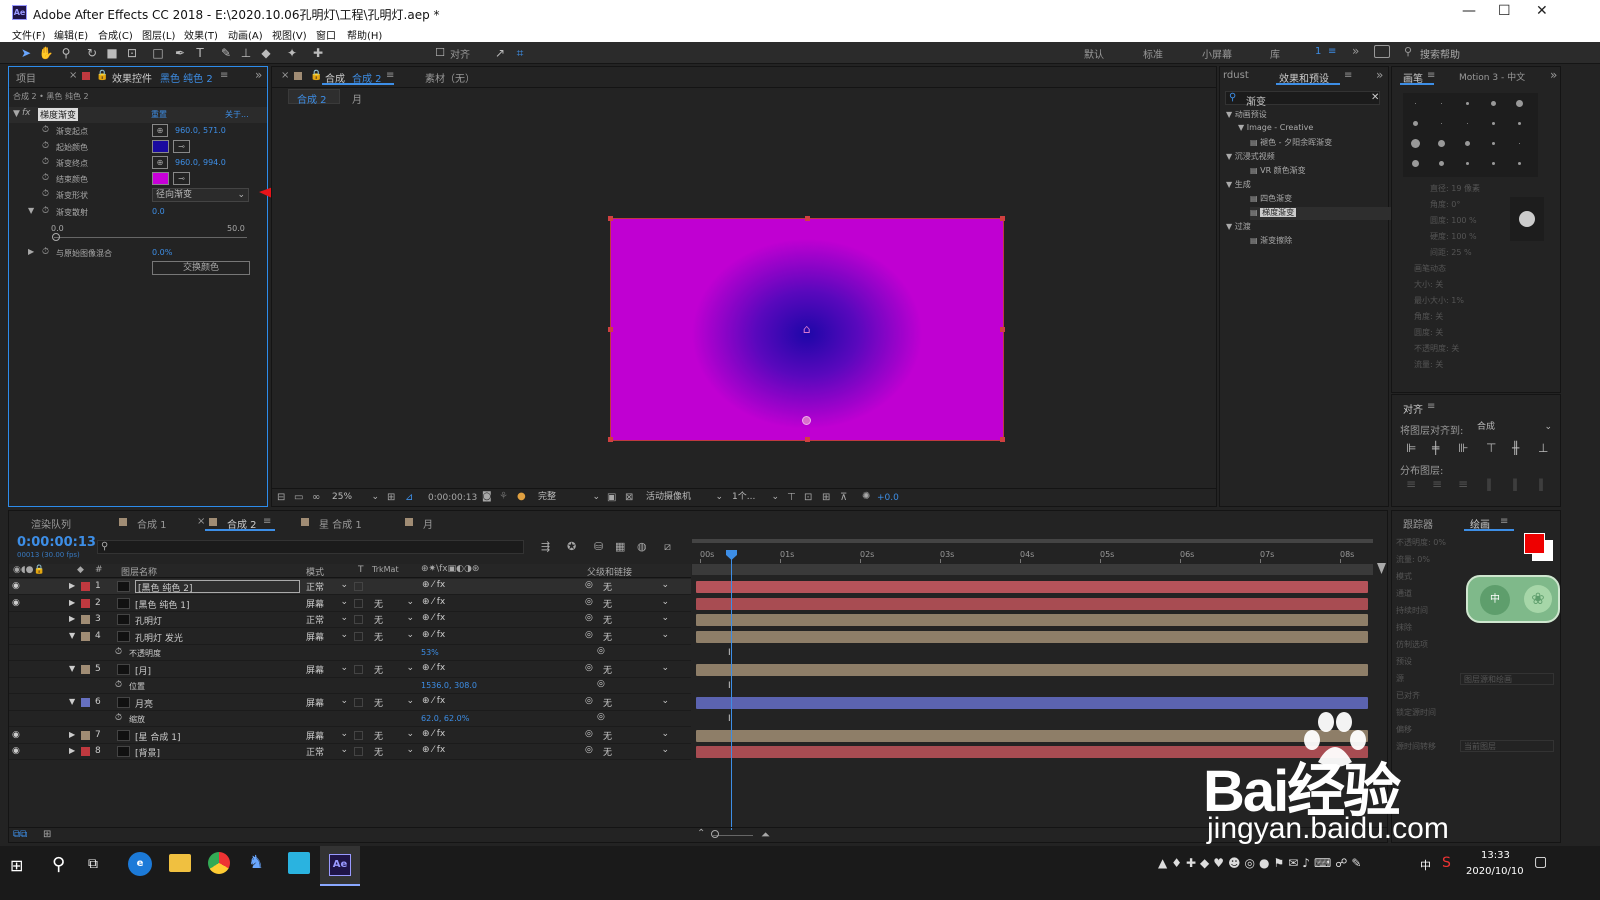  Describe the element at coordinates (1275, 53) in the screenshot. I see `workspace-library: 库` at that location.